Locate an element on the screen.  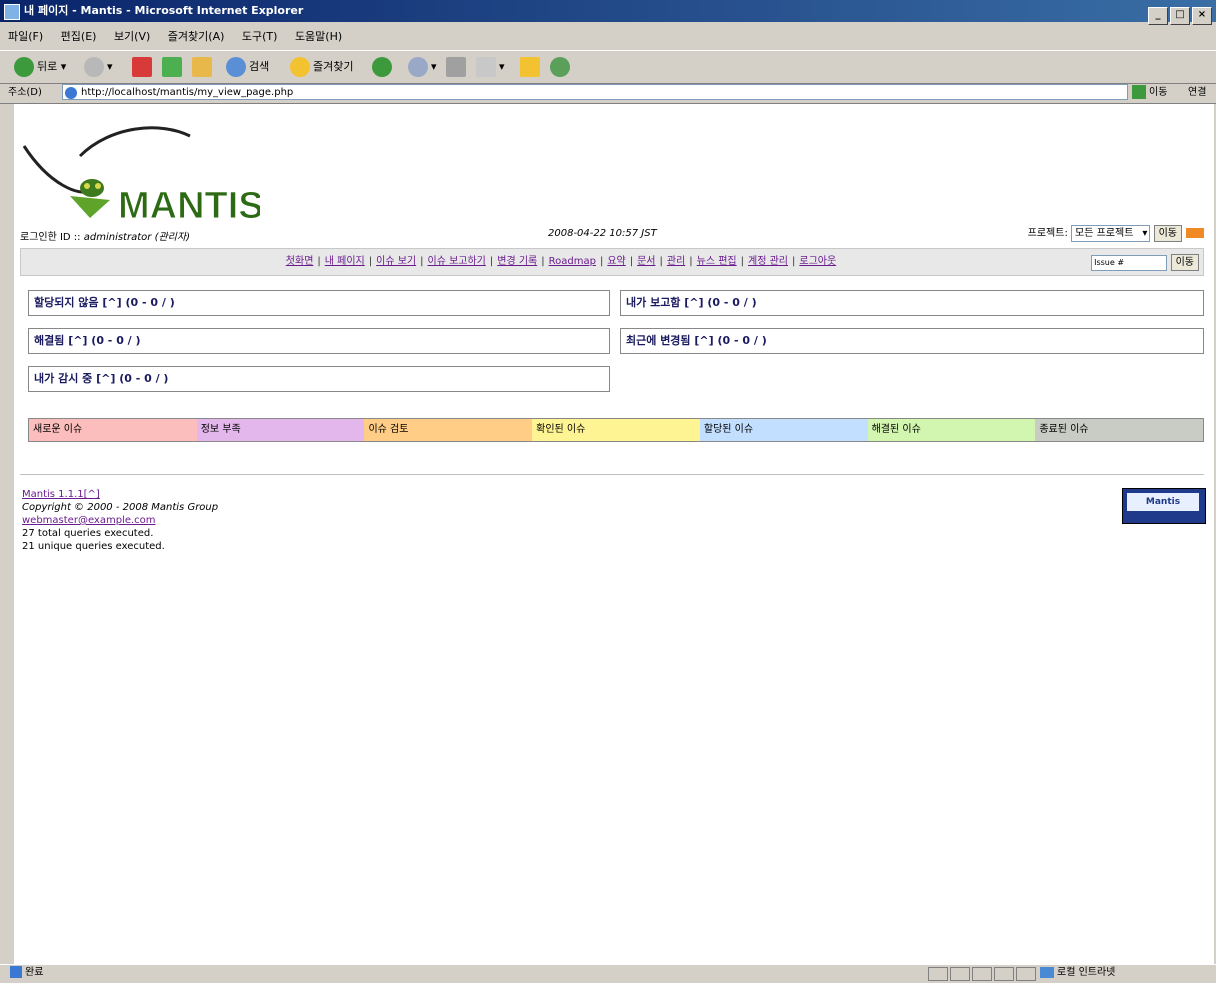
box-reported: 내가 보고함 [^] (0 - 0 / ) is located at coordinates (912, 303).